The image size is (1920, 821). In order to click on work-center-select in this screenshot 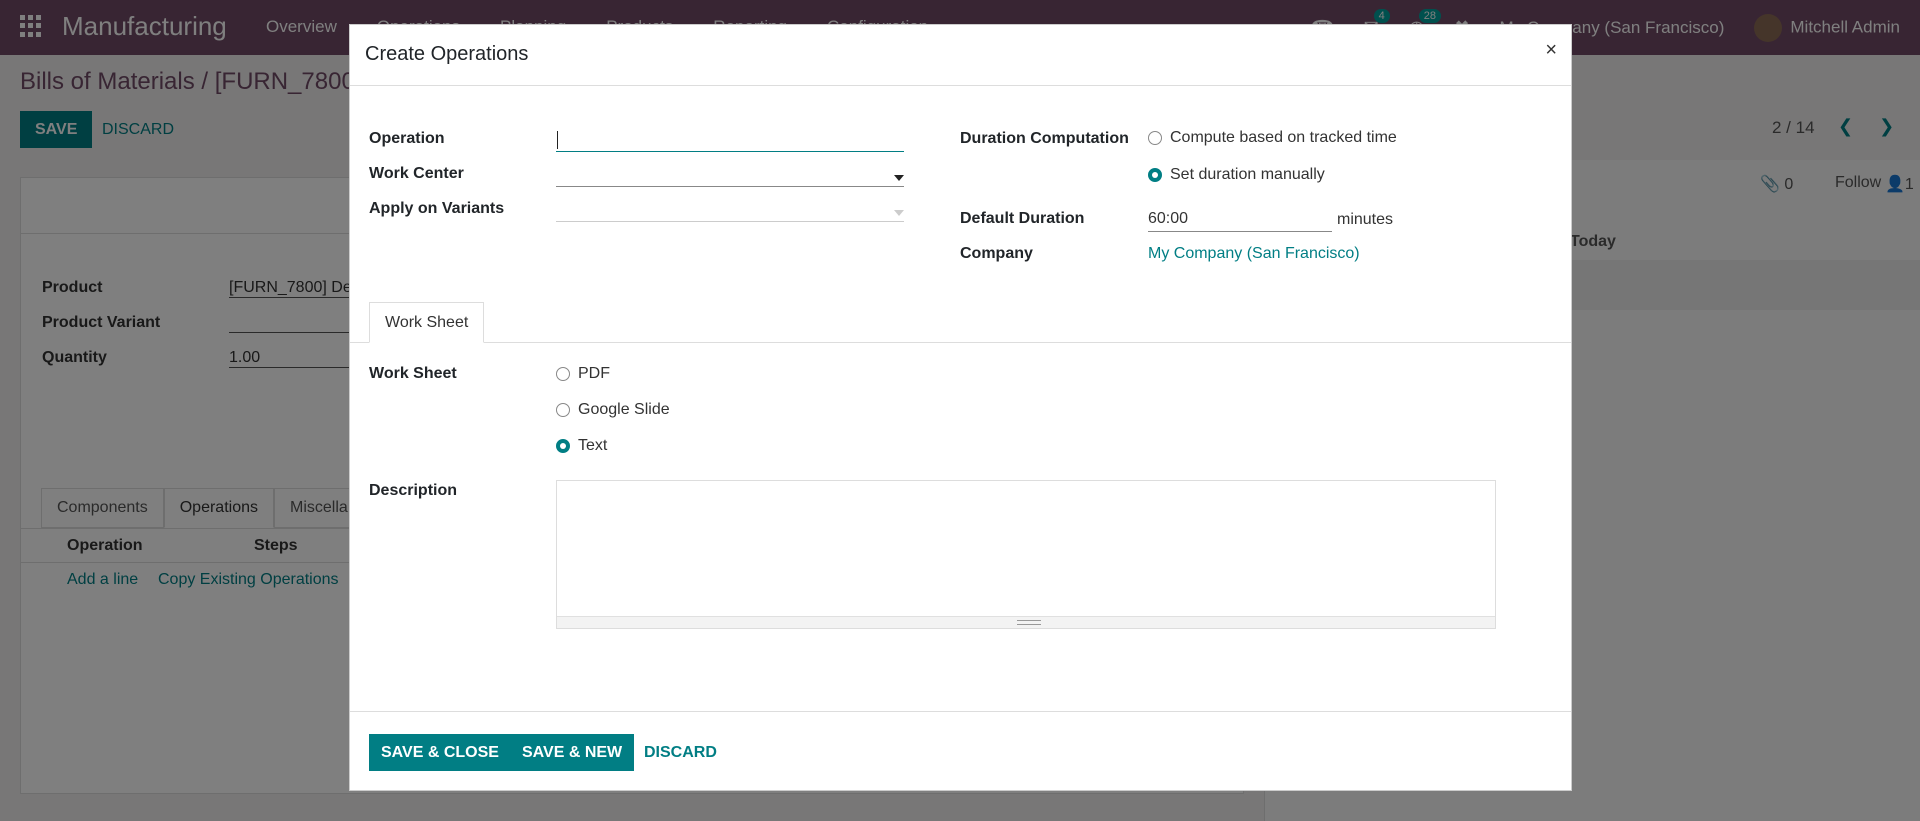, I will do `click(730, 174)`.